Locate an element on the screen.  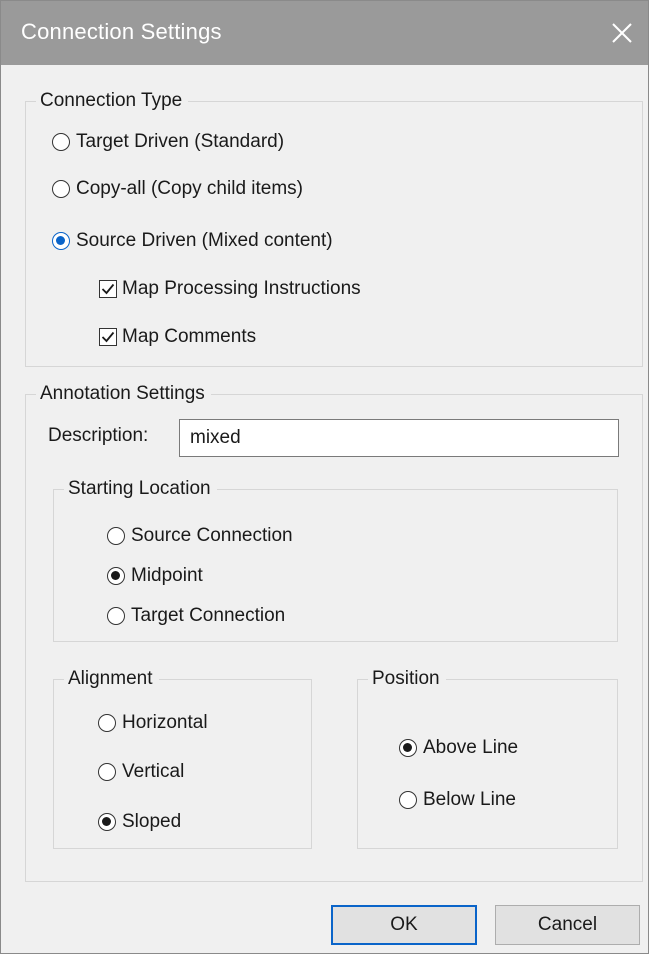
cancel-button: Cancel is located at coordinates (567, 925).